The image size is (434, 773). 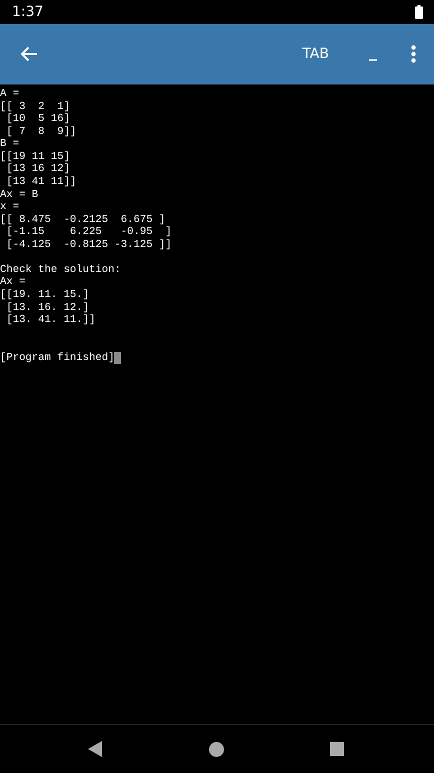 I want to click on terminal-line: [-4.125 -0.8125 -3.125 ]], so click(x=88, y=245).